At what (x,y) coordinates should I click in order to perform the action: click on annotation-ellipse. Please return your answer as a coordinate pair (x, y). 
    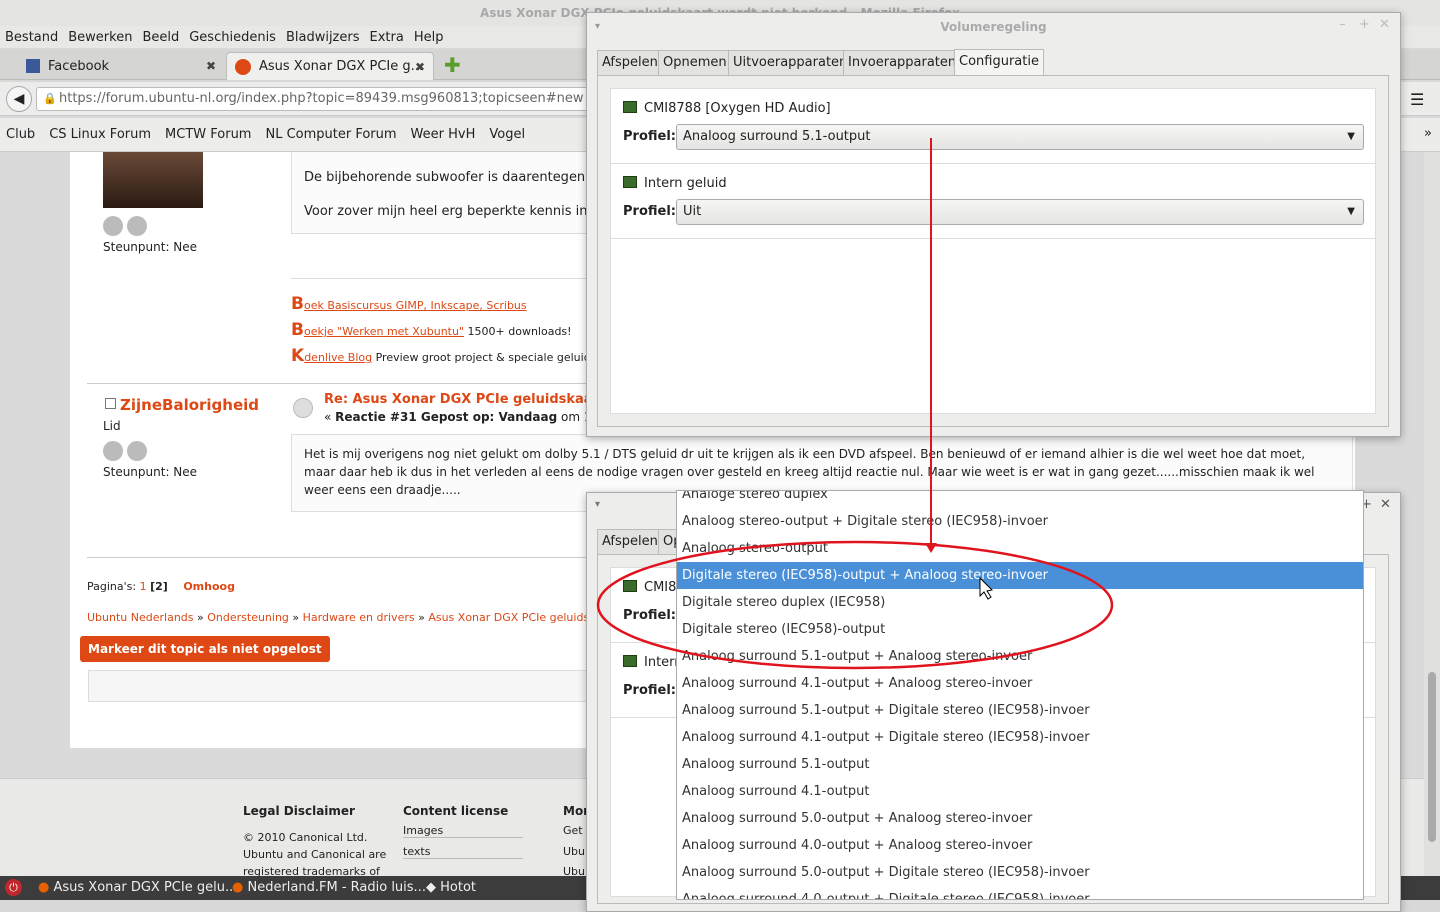
    Looking at the image, I should click on (855, 605).